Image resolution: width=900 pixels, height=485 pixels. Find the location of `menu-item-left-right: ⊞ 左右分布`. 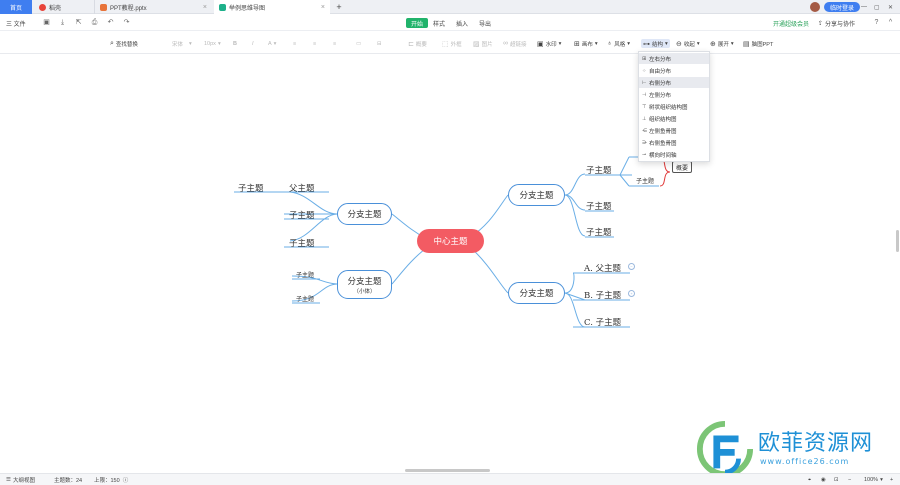

menu-item-left-right: ⊞ 左右分布 is located at coordinates (674, 58).